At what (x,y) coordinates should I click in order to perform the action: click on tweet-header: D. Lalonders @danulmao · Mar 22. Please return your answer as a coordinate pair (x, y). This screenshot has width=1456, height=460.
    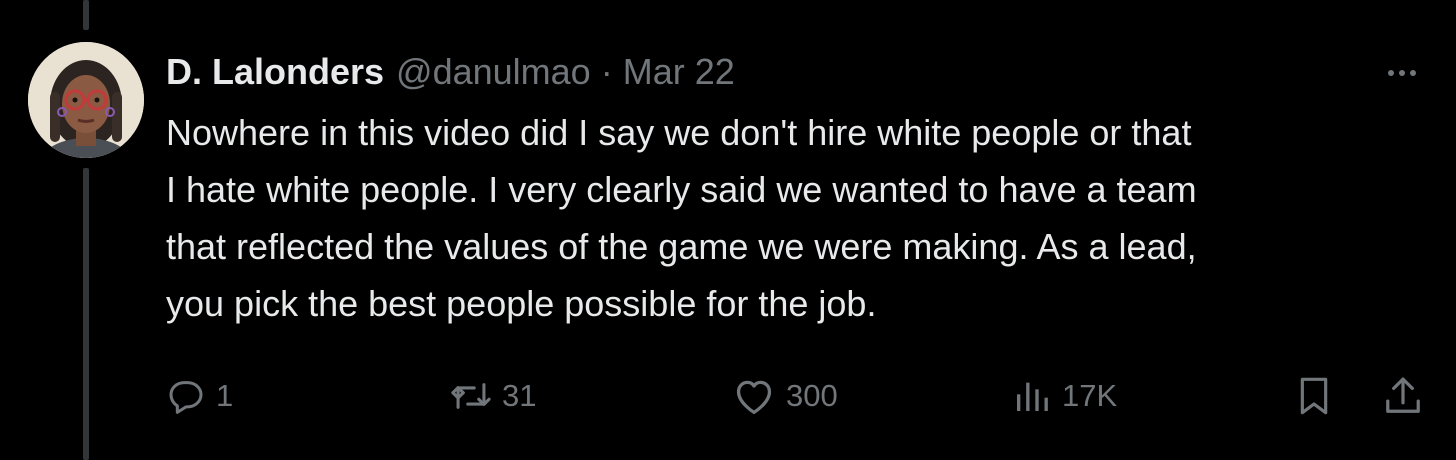
    Looking at the image, I should click on (796, 74).